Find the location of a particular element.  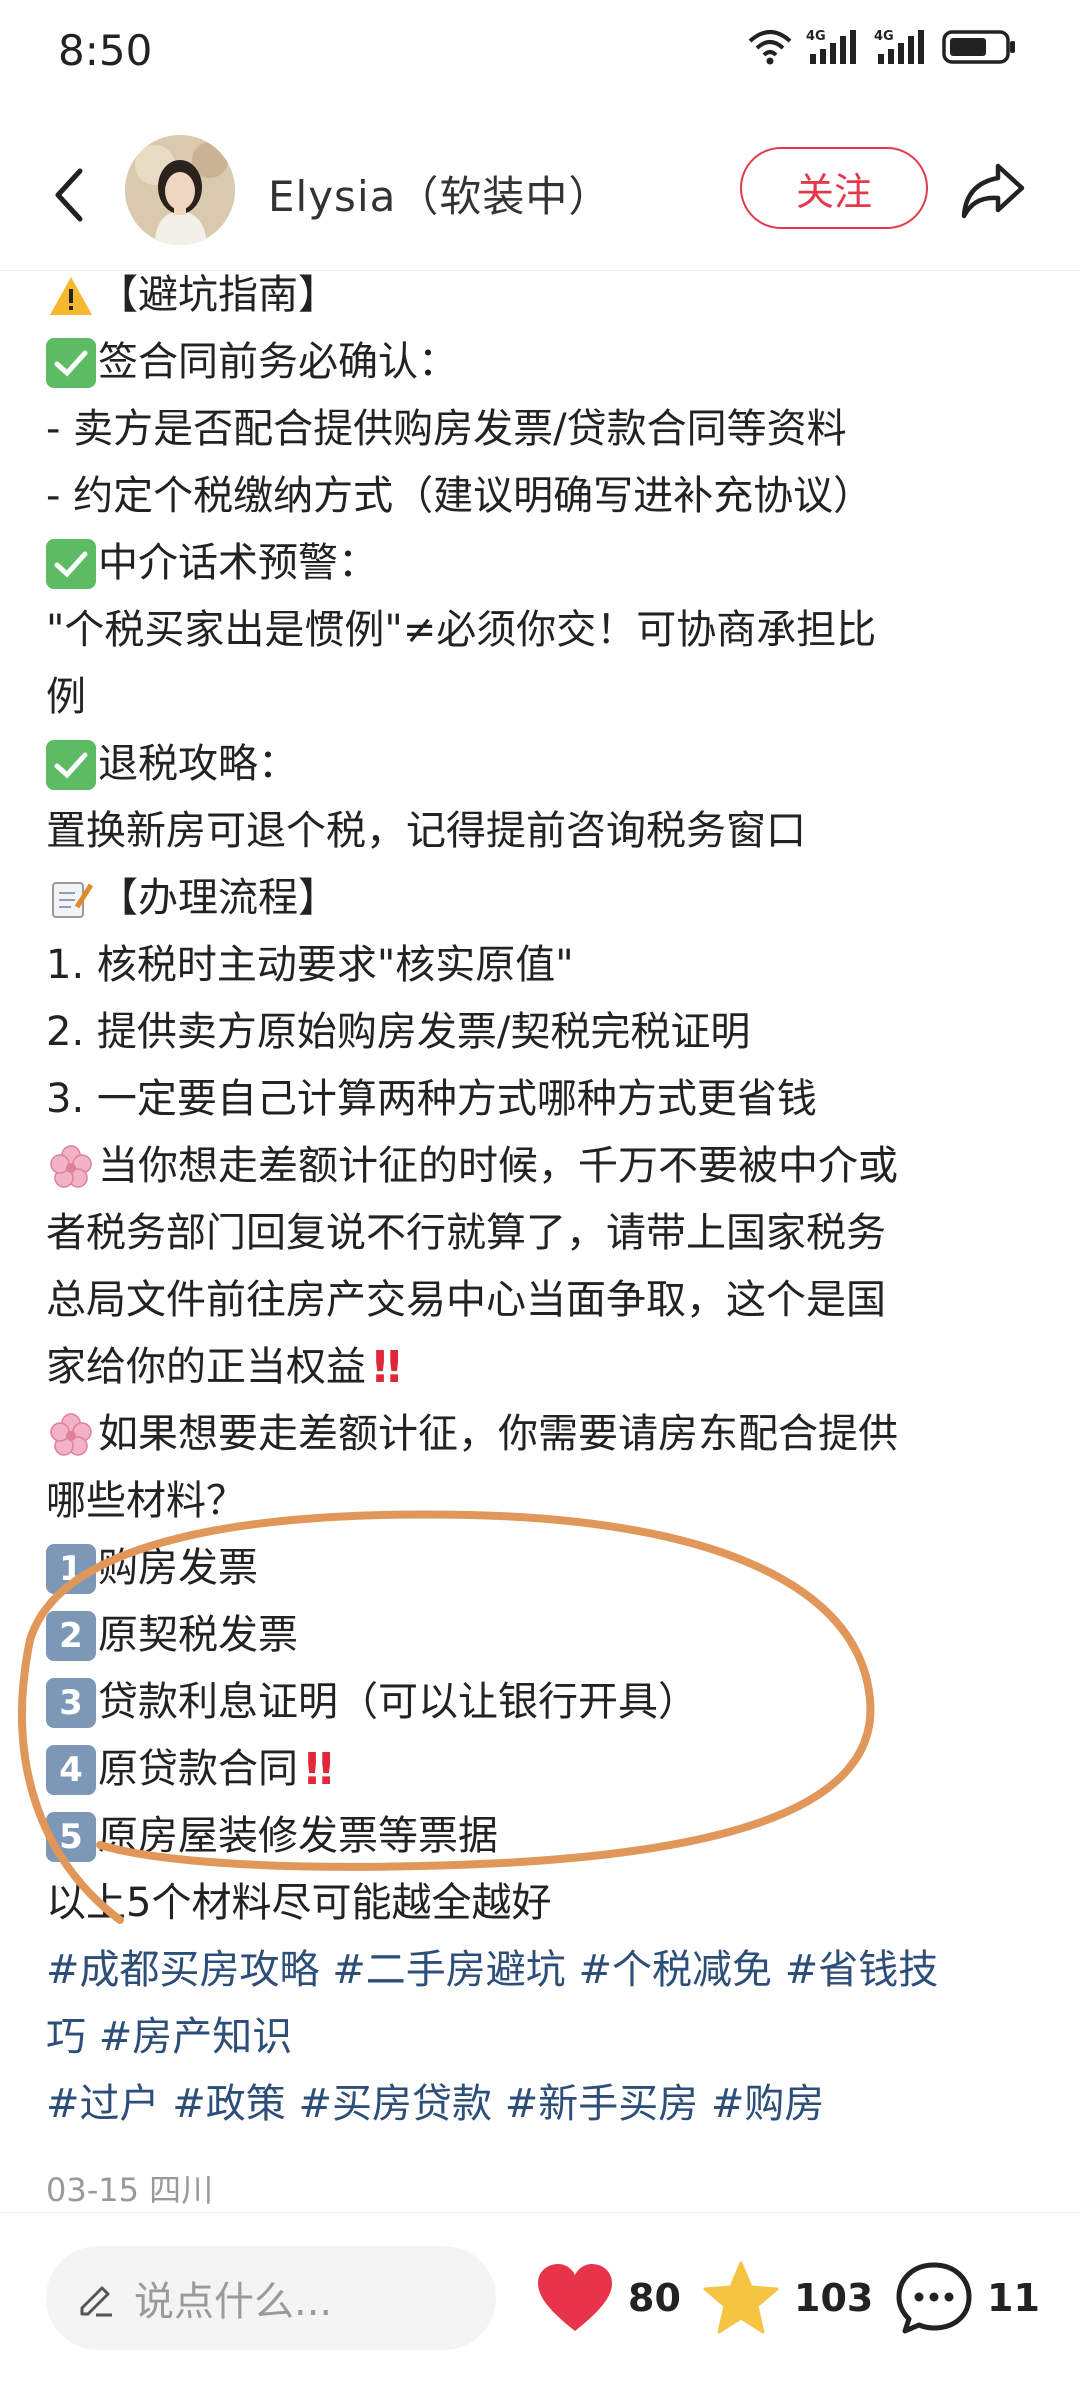

avatar-image is located at coordinates (180, 190).